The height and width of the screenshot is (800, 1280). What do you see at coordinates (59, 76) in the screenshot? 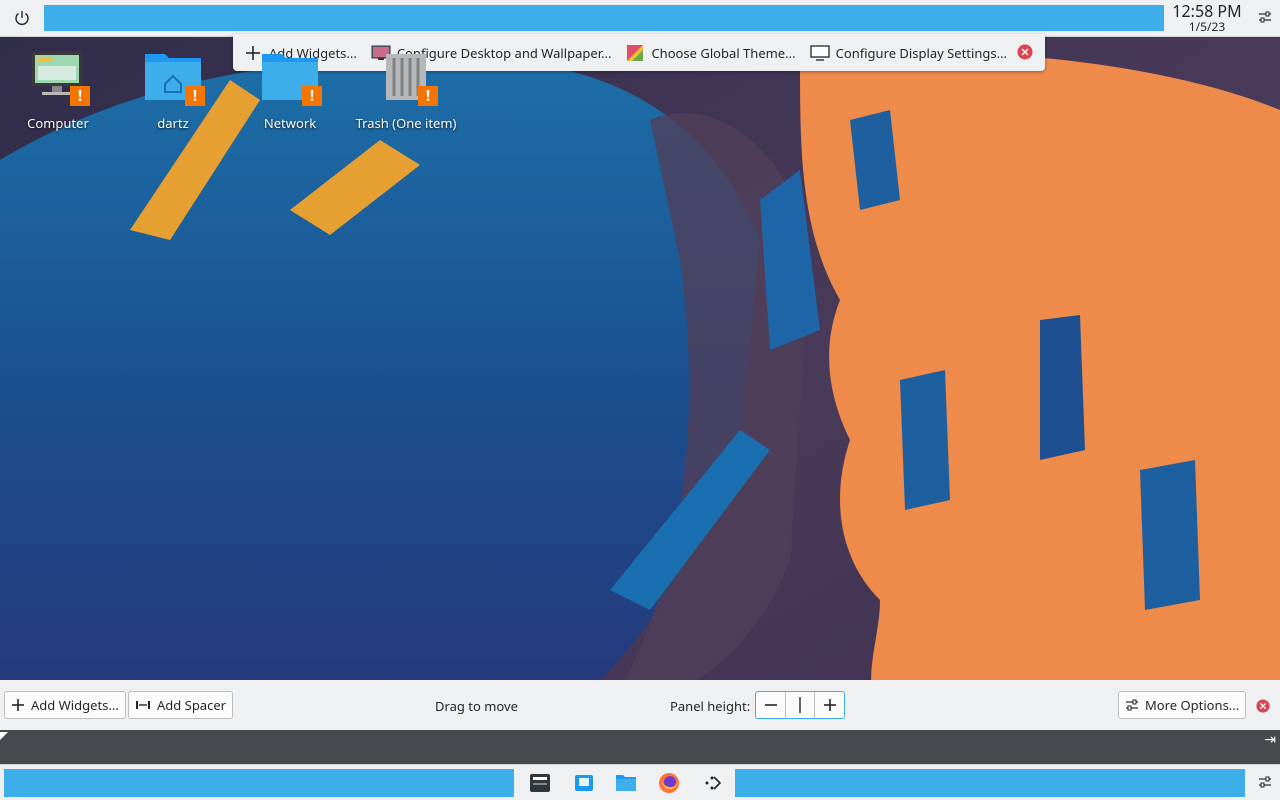
I see `computer-icon: !` at bounding box center [59, 76].